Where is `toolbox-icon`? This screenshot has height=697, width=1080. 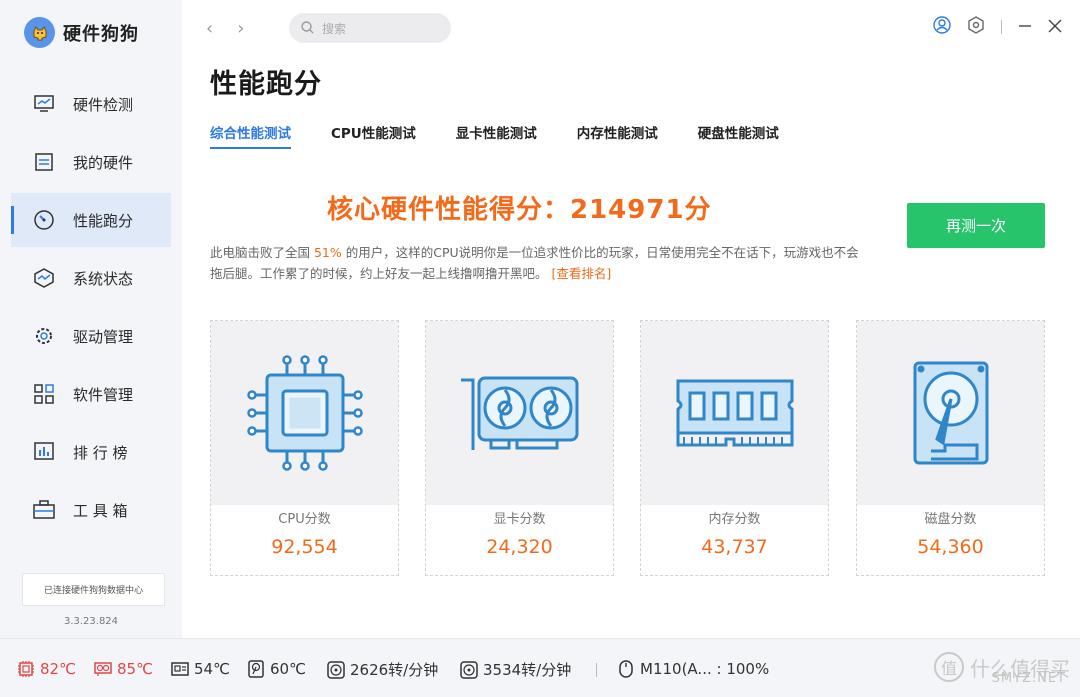 toolbox-icon is located at coordinates (44, 510).